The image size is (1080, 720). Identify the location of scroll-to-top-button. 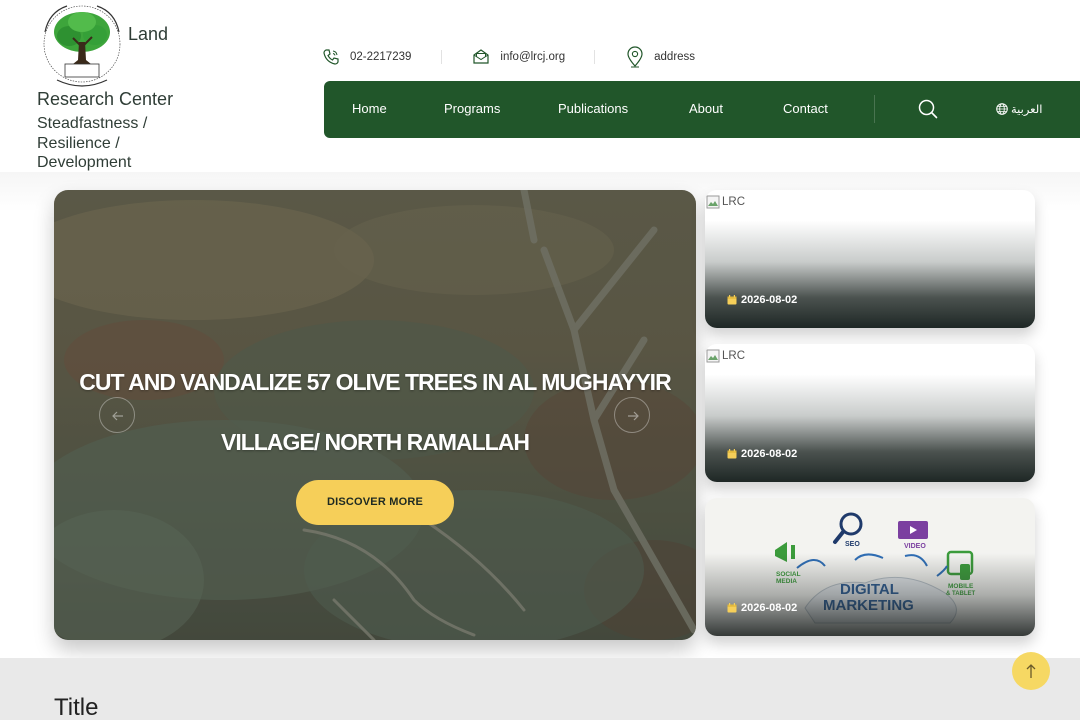
(1031, 671).